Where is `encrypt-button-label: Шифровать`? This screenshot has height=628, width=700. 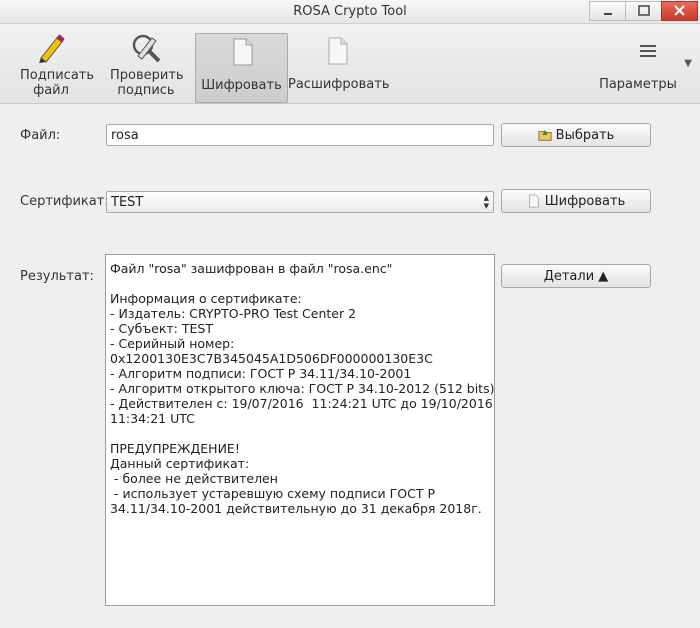
encrypt-button-label: Шифровать is located at coordinates (585, 201).